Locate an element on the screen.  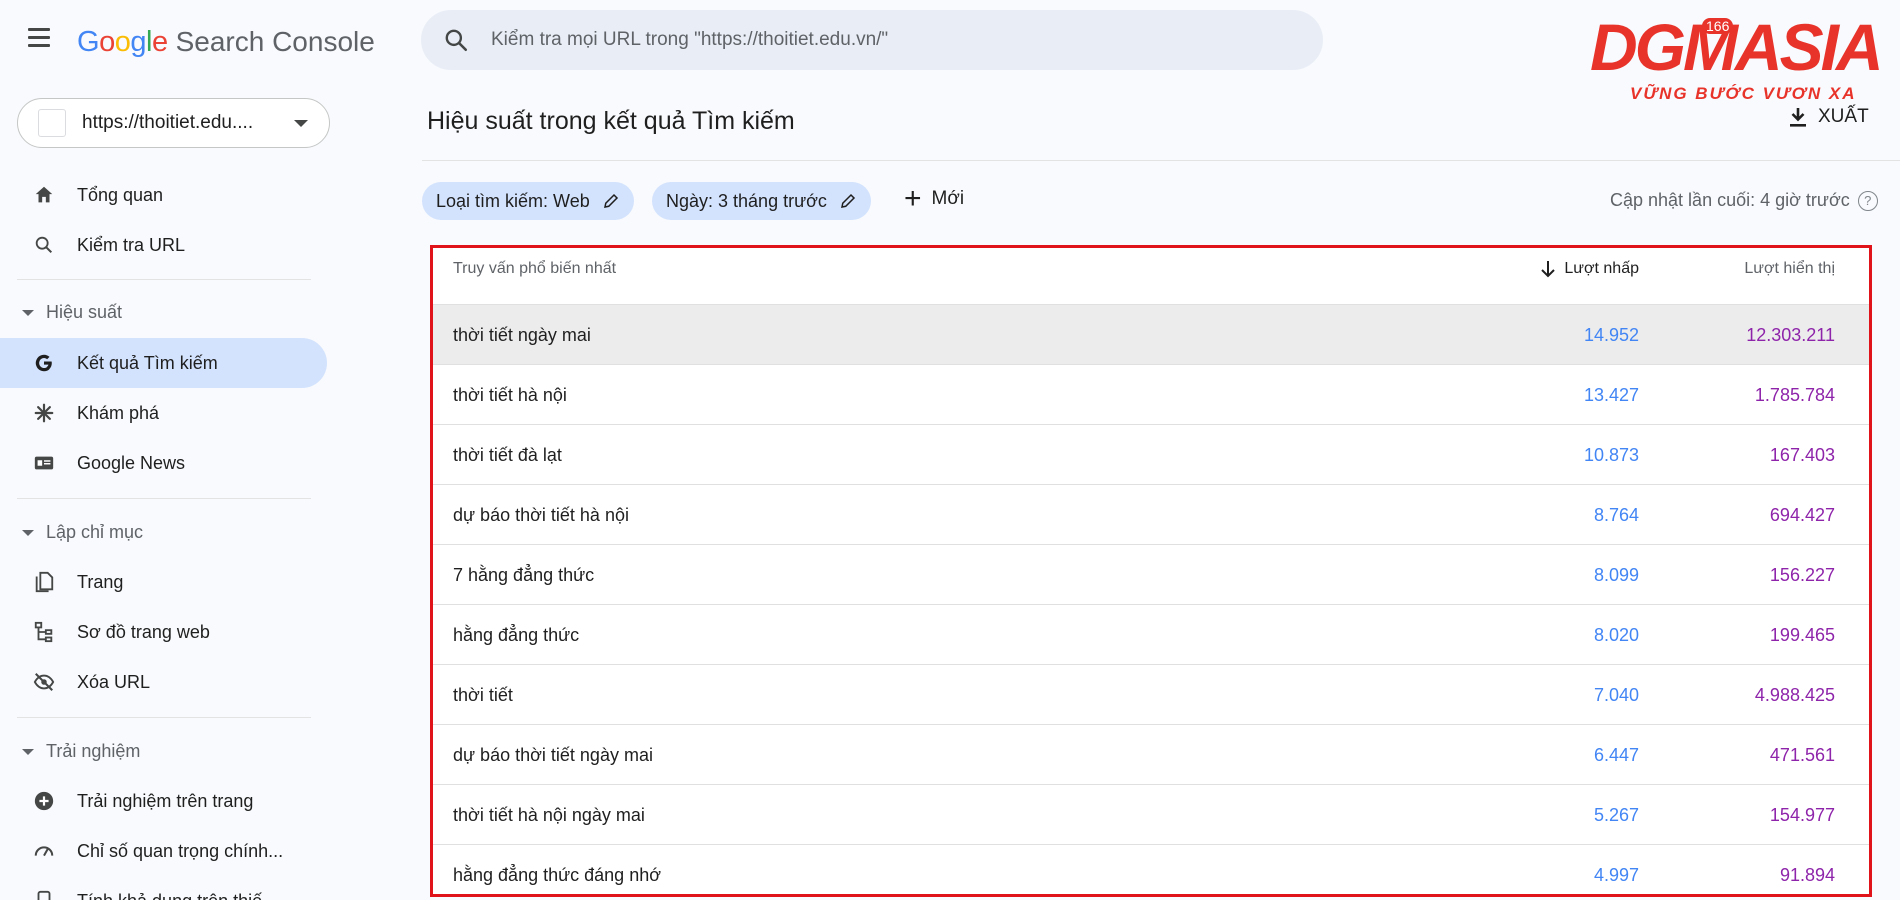
query-cell: hằng đẳng thức is located at coordinates (516, 635).